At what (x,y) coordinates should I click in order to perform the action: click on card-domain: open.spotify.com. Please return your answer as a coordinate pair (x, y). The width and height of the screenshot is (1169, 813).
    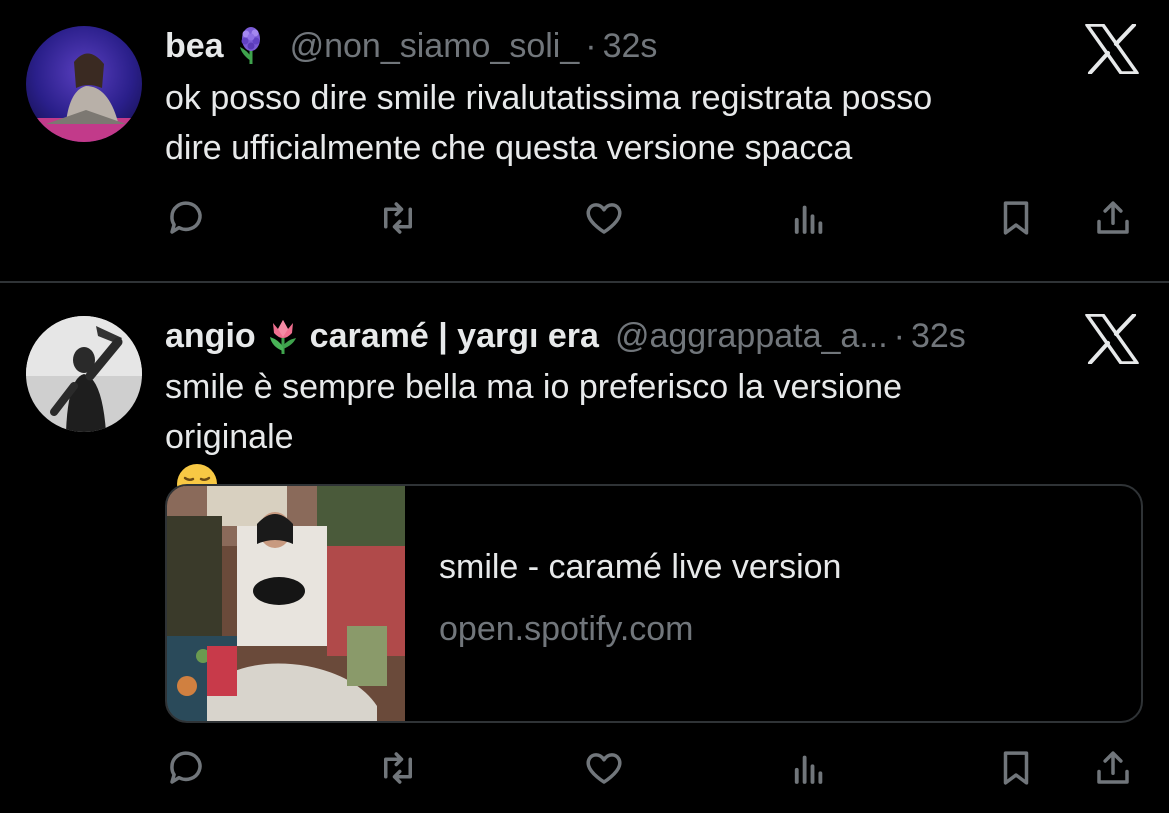
    Looking at the image, I should click on (566, 629).